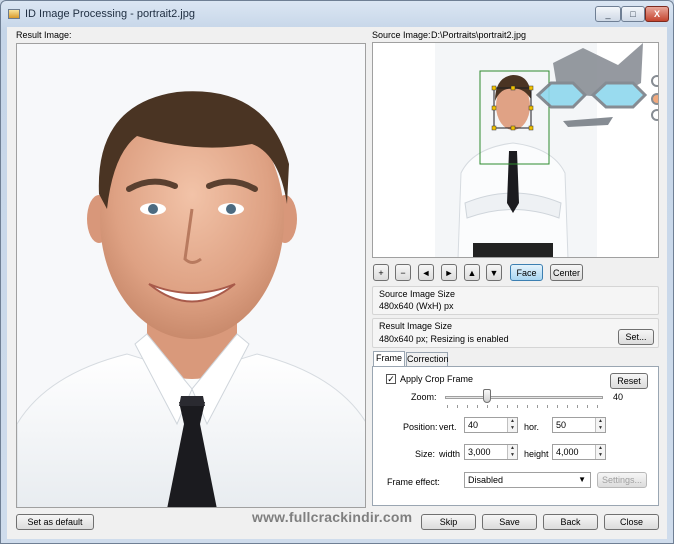 This screenshot has width=674, height=544. What do you see at coordinates (618, 397) in the screenshot?
I see `zoom-value: 40` at bounding box center [618, 397].